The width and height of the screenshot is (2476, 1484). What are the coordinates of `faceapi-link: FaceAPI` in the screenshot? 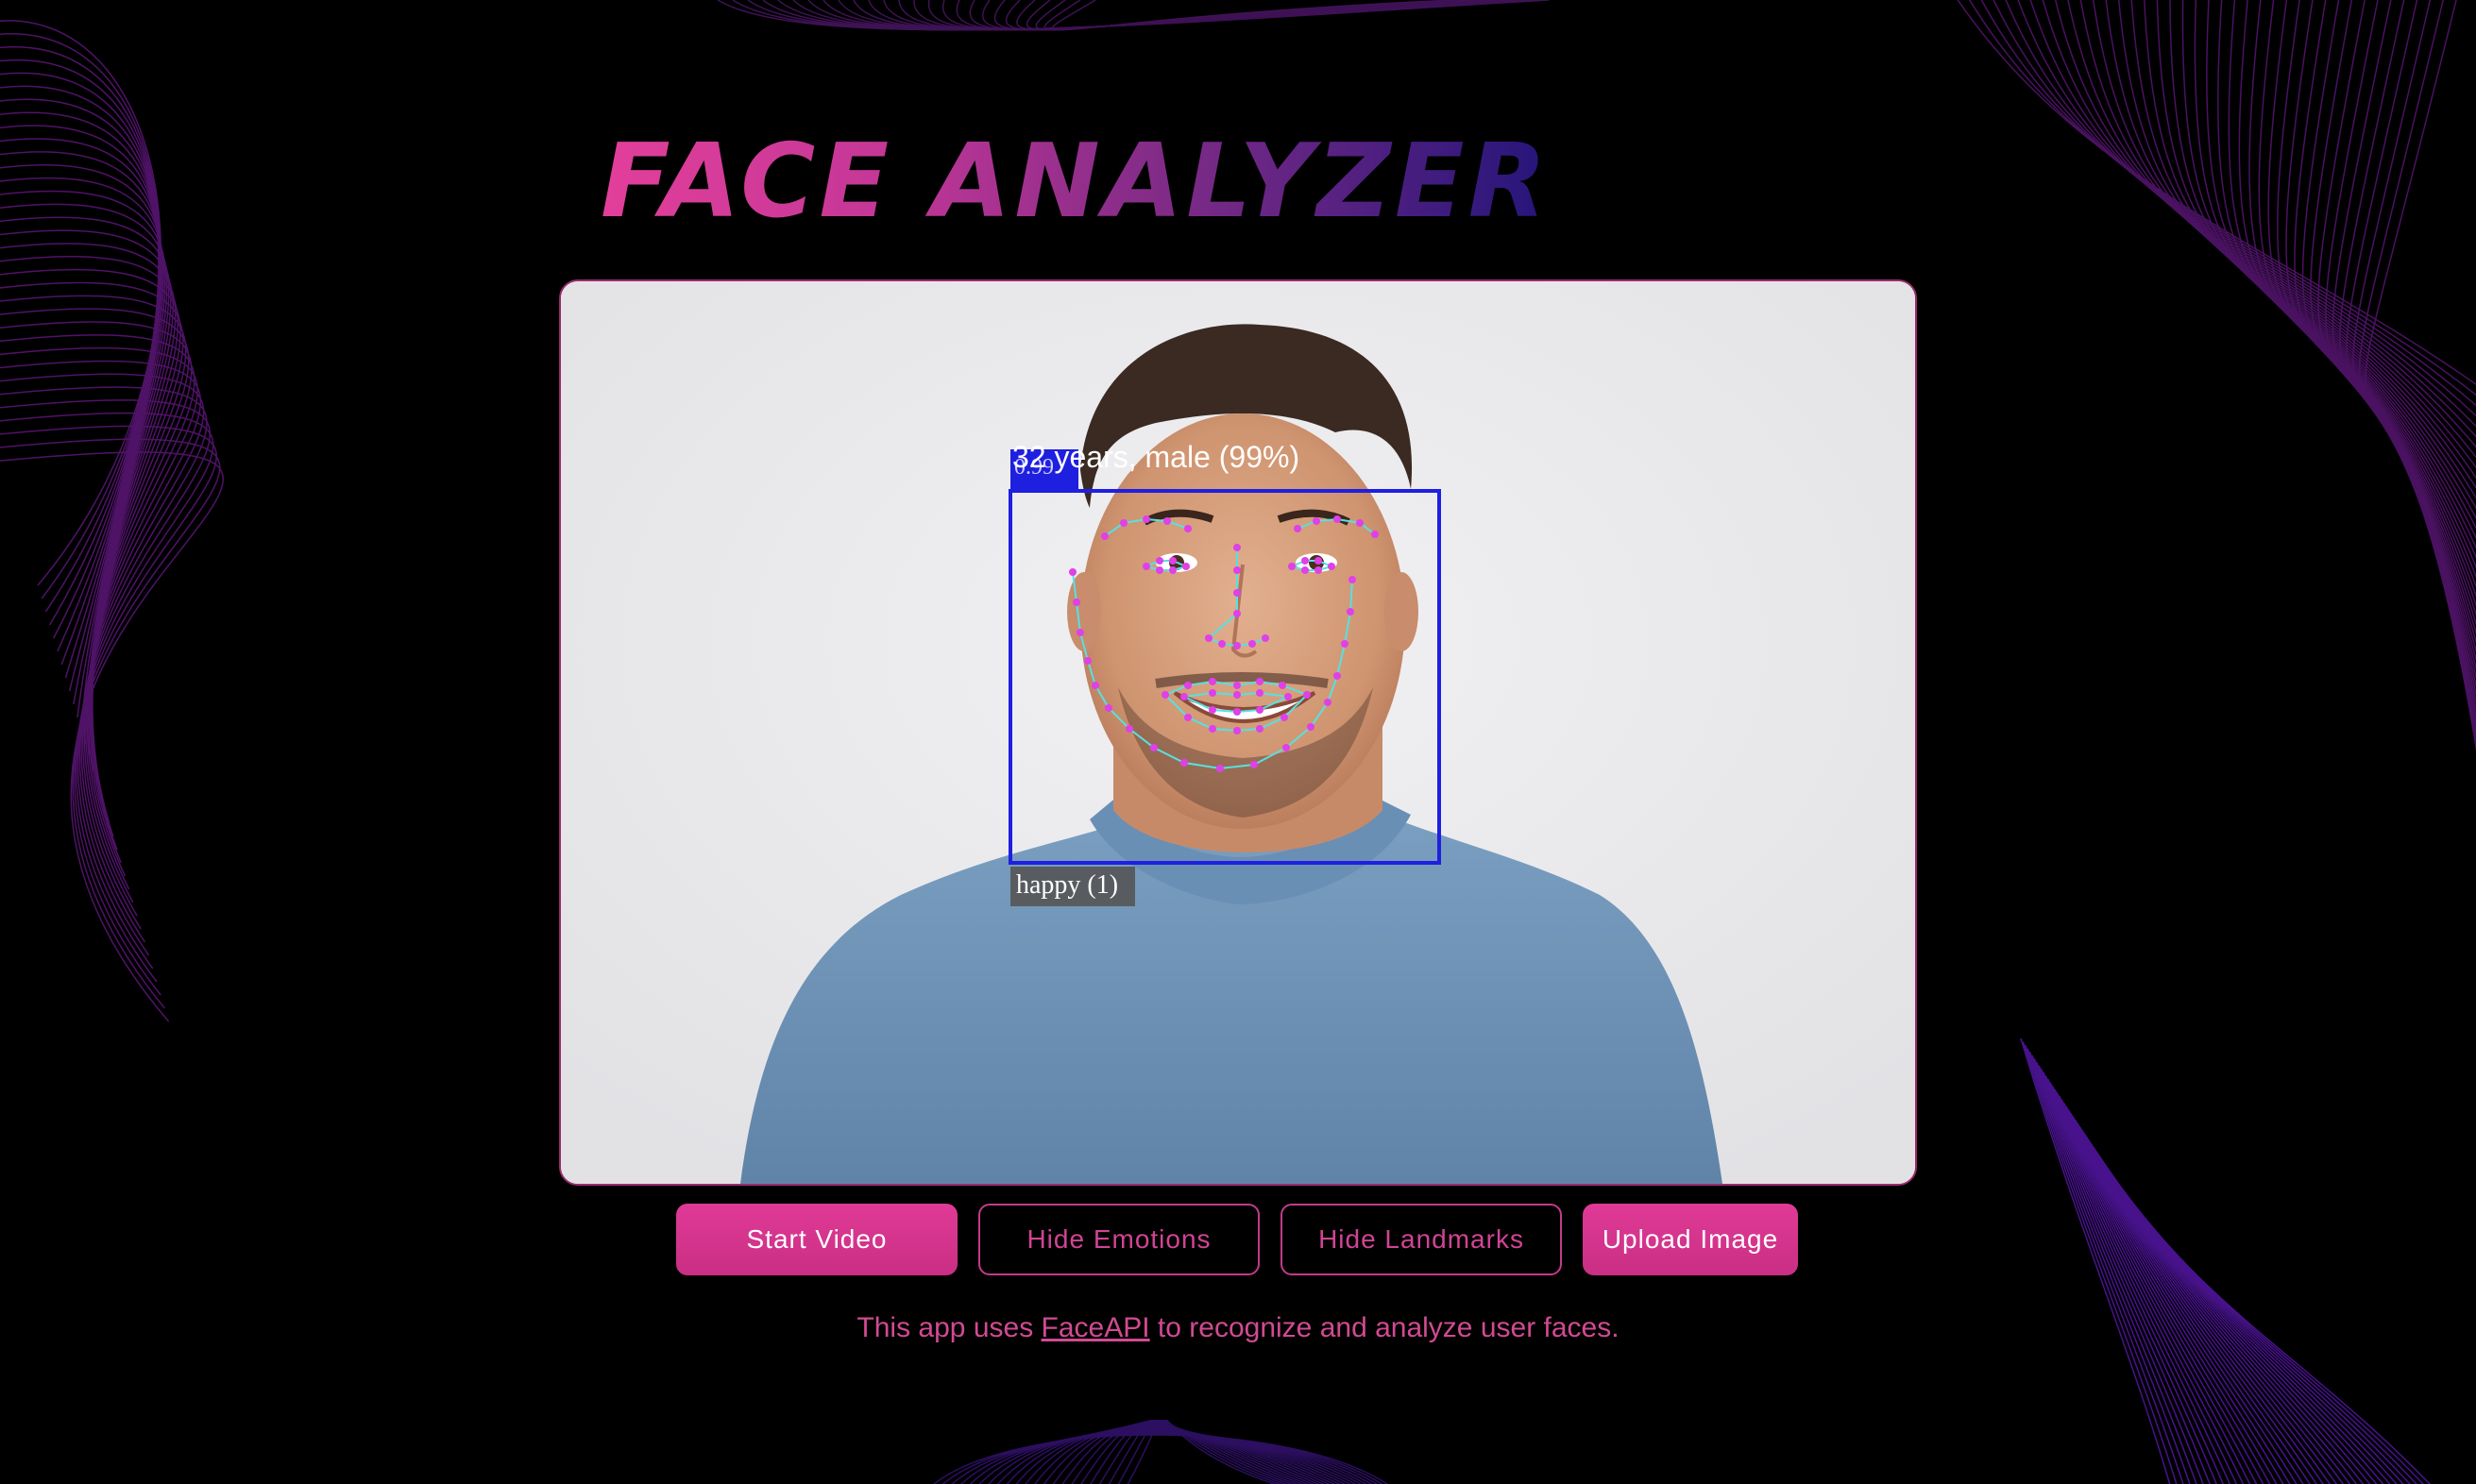 It's located at (1096, 1327).